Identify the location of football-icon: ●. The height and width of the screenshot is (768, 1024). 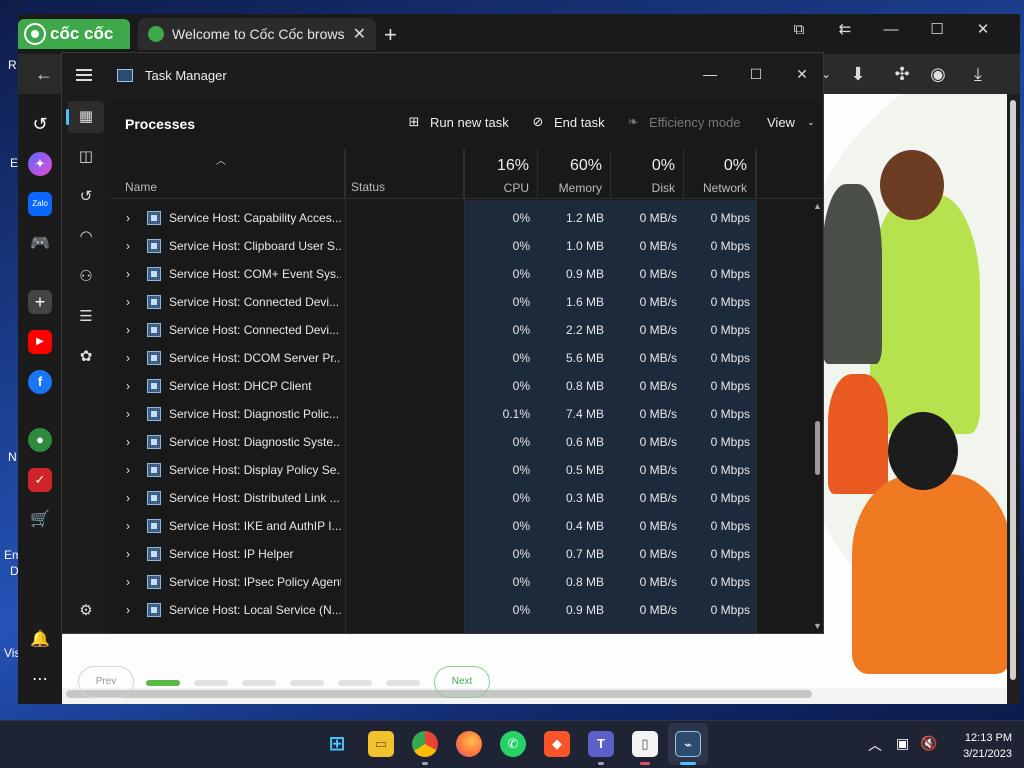
(40, 440).